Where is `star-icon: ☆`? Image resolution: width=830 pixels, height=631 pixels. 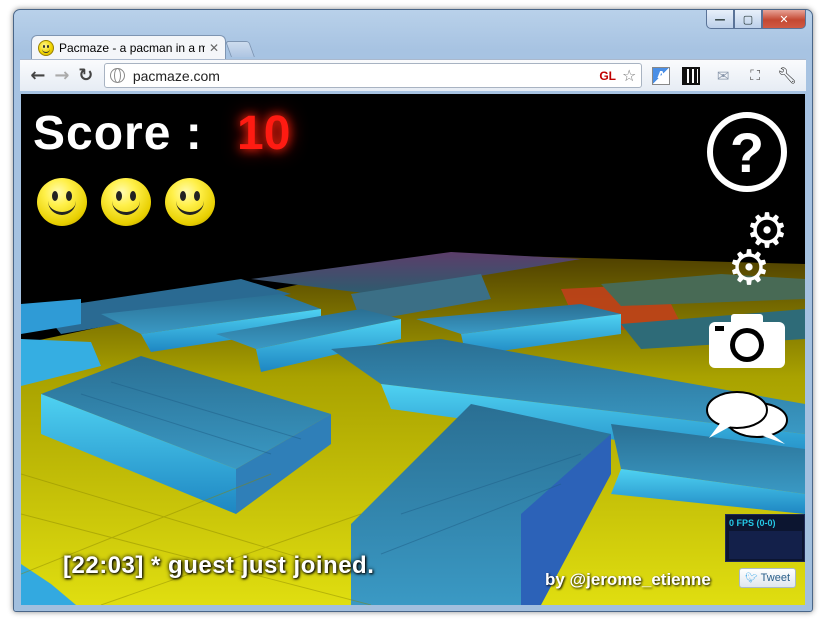 star-icon: ☆ is located at coordinates (629, 75).